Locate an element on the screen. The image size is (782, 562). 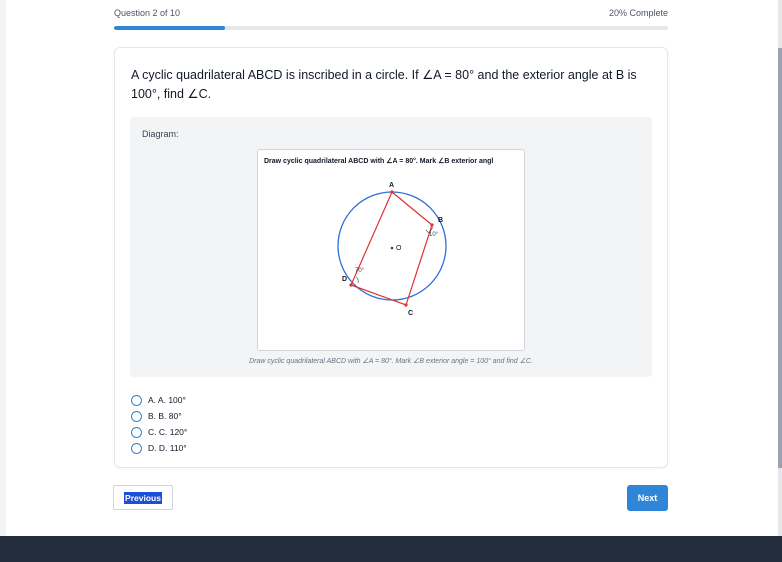
label-c: C is located at coordinates (410, 313).